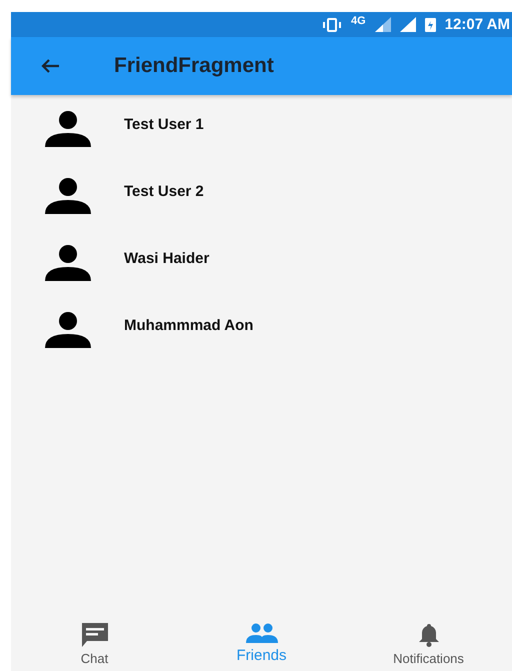 This screenshot has height=671, width=512. Describe the element at coordinates (50, 66) in the screenshot. I see `back-arrow-icon` at that location.